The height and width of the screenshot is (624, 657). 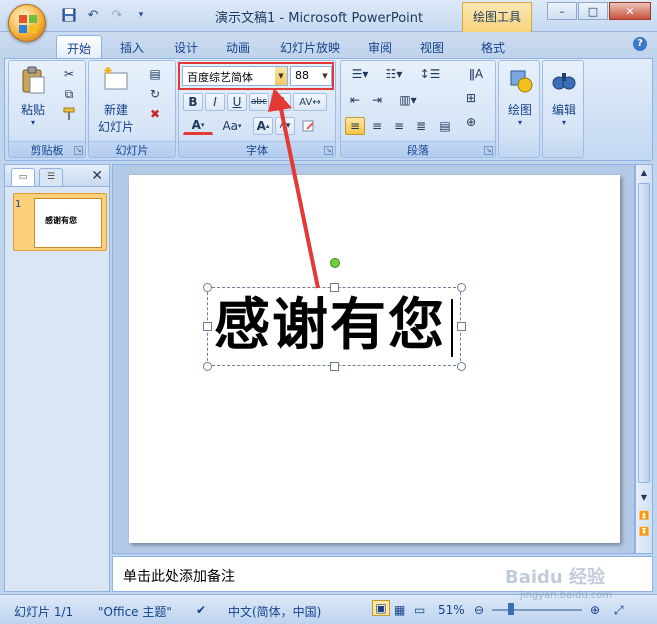 I want to click on font-name-select: 百度综艺简体 ▼, so click(x=235, y=76).